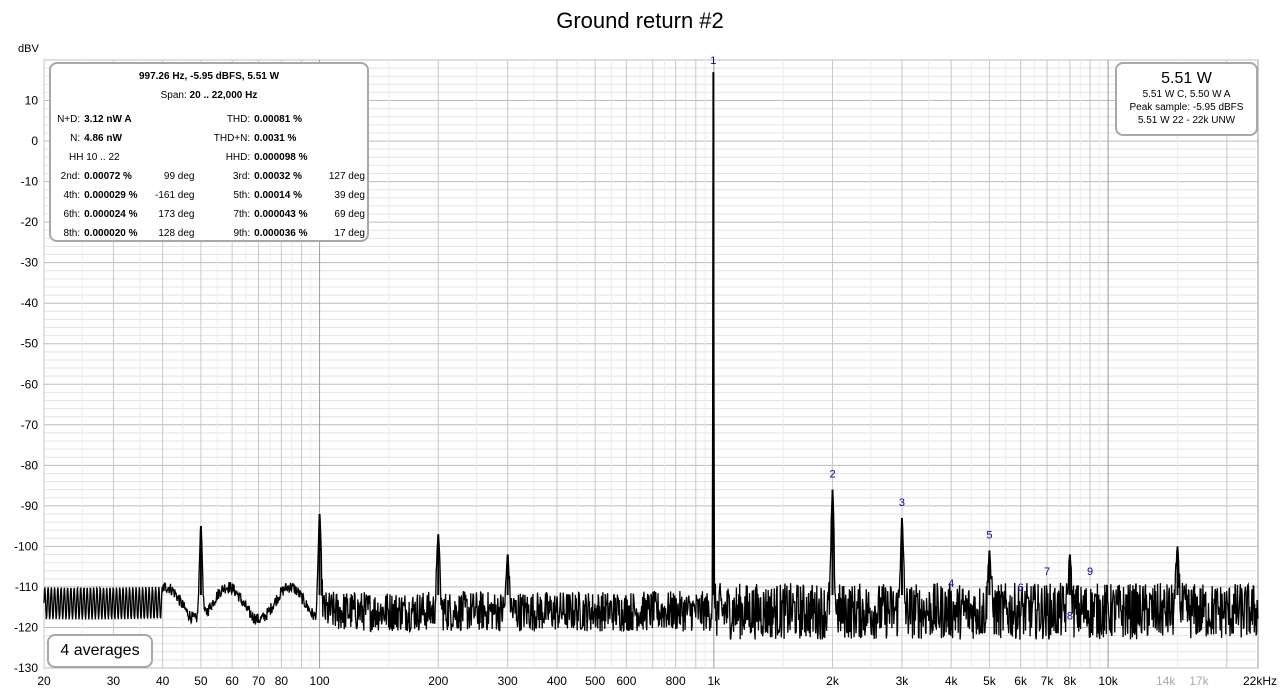 The image size is (1280, 692). Describe the element at coordinates (1090, 572) in the screenshot. I see `harmonic-marker-9: 9` at that location.